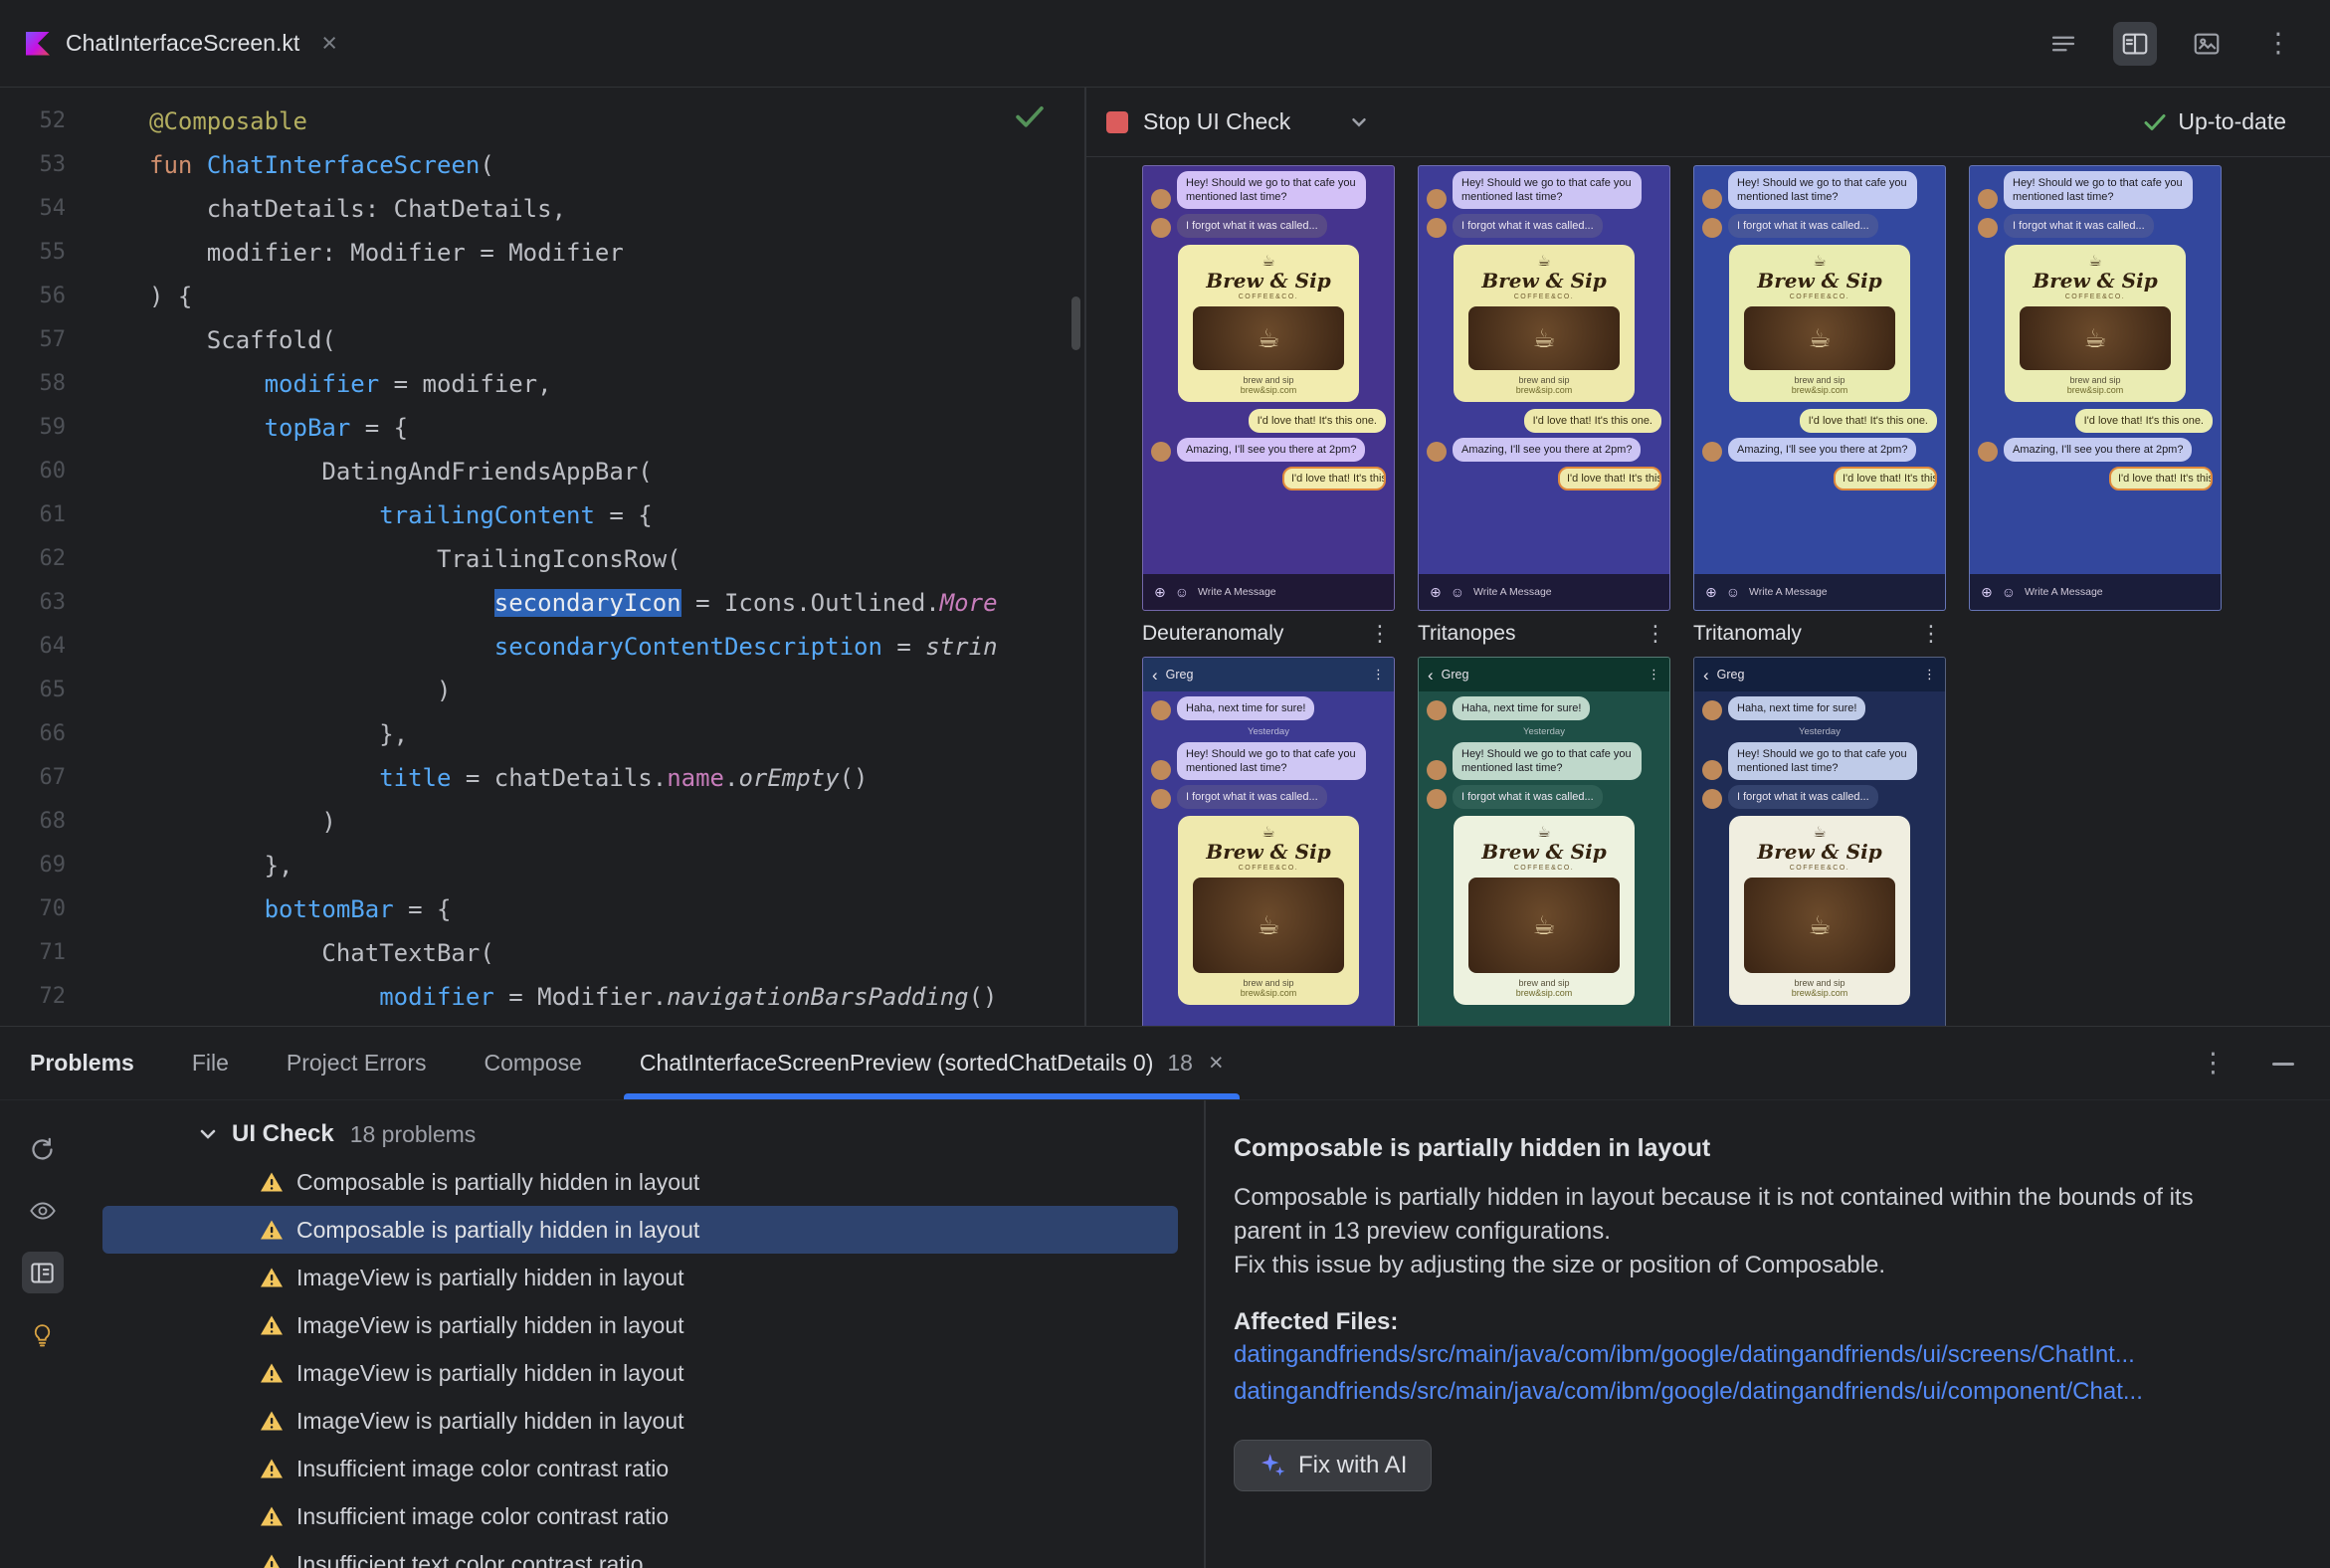  What do you see at coordinates (542, 428) in the screenshot?
I see `code-line: 59 topBar = {` at bounding box center [542, 428].